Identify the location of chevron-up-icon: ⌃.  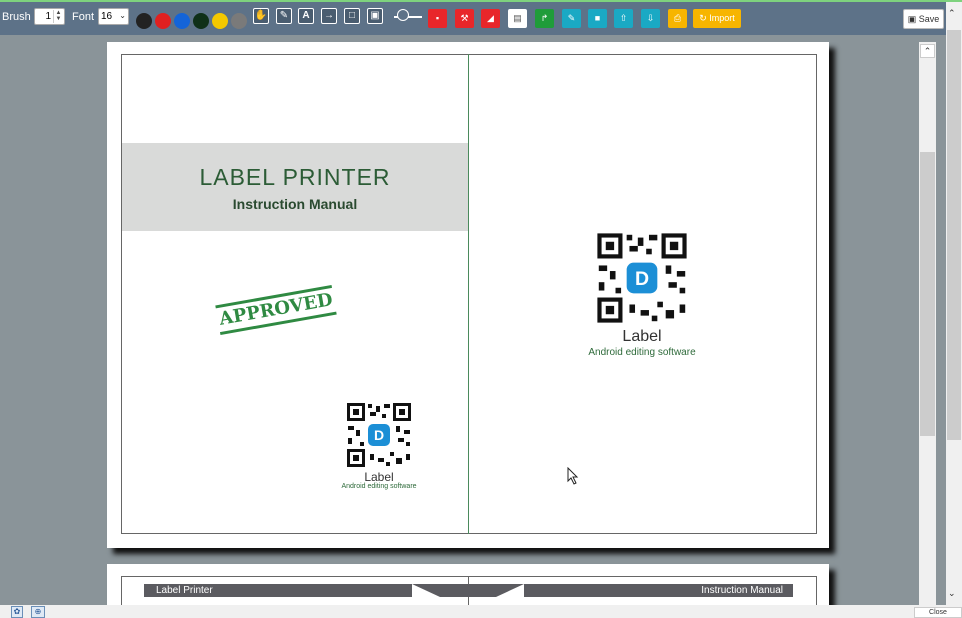
(927, 51).